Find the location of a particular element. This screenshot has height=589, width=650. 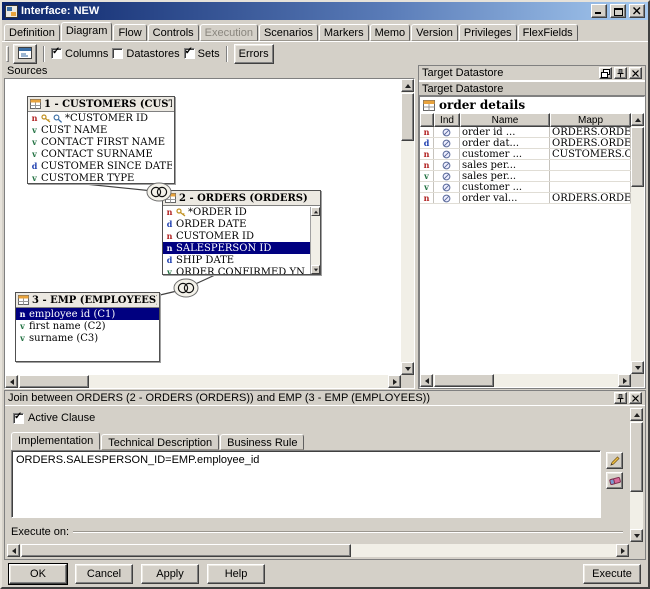

tab-flow: Flow is located at coordinates (130, 32).